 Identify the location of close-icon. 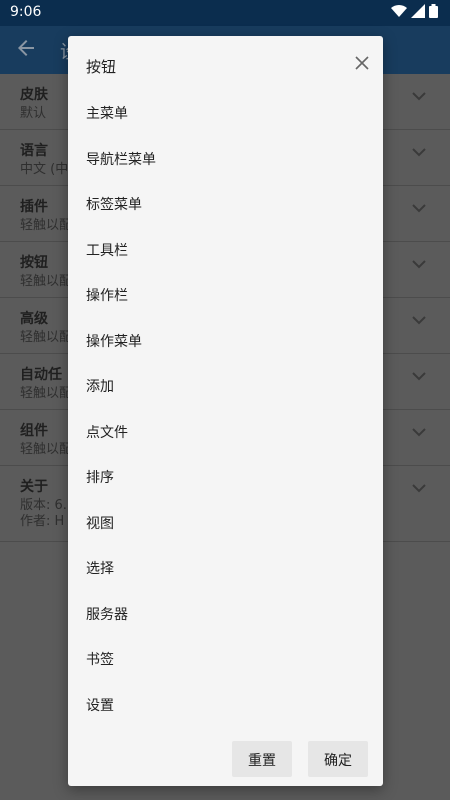
(362, 63).